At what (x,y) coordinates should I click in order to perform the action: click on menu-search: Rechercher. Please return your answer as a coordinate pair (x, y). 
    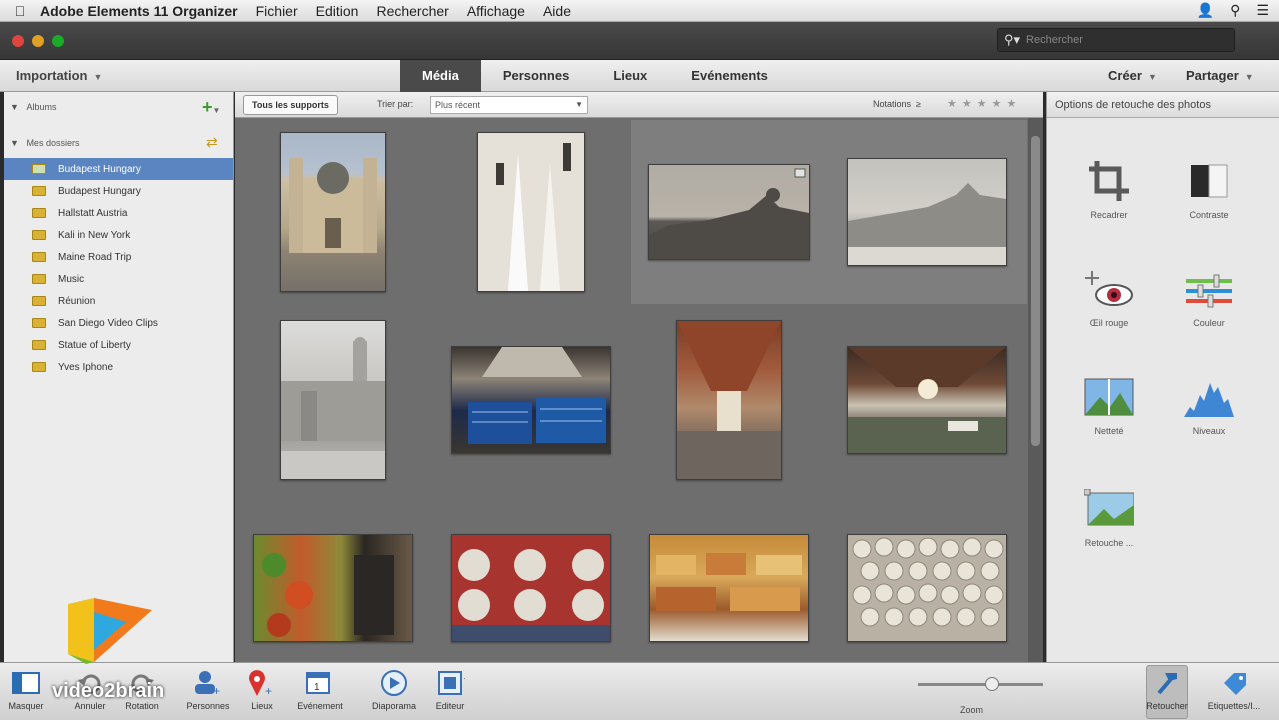
    Looking at the image, I should click on (412, 11).